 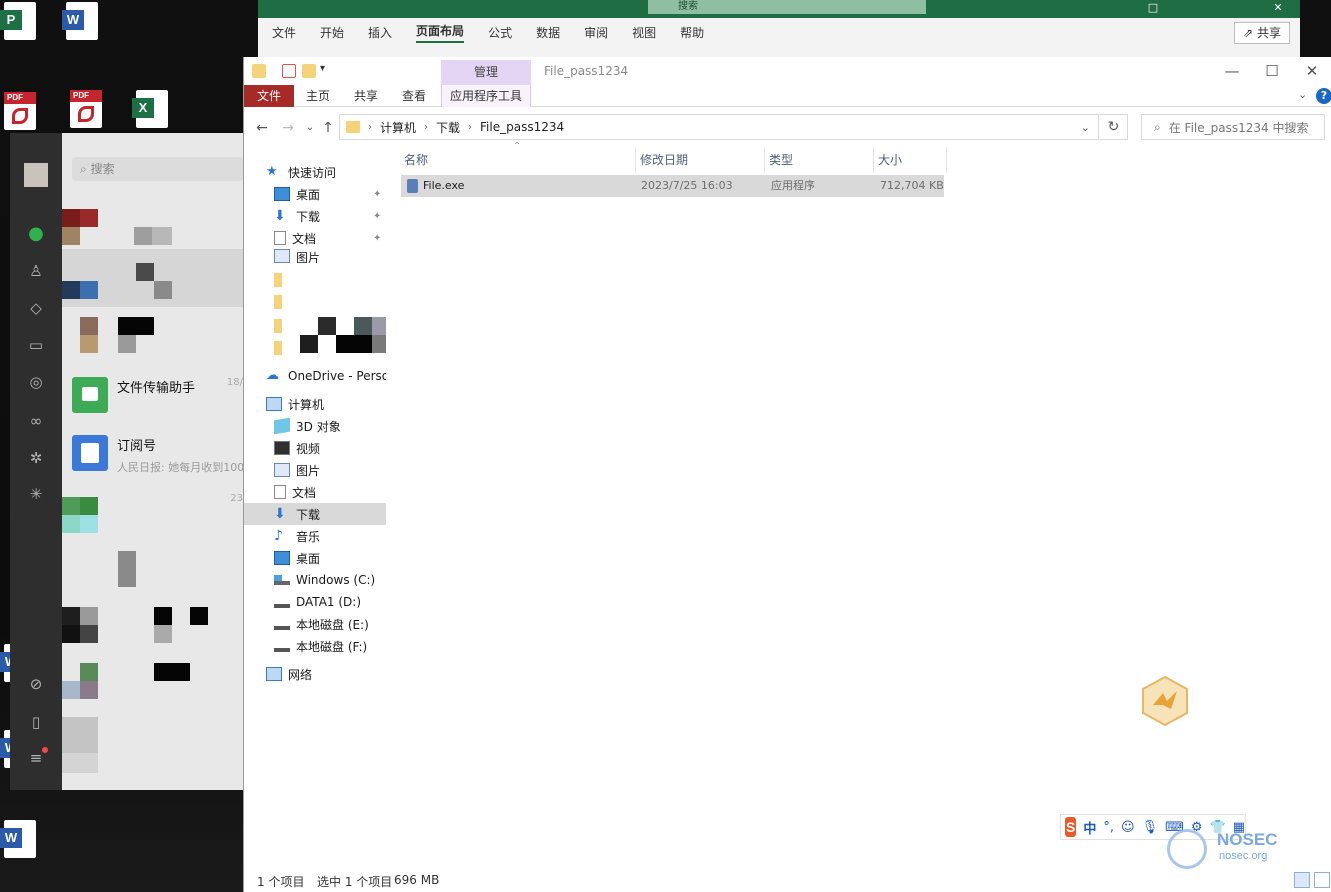 I want to click on minimize-icon: —, so click(x=1232, y=71).